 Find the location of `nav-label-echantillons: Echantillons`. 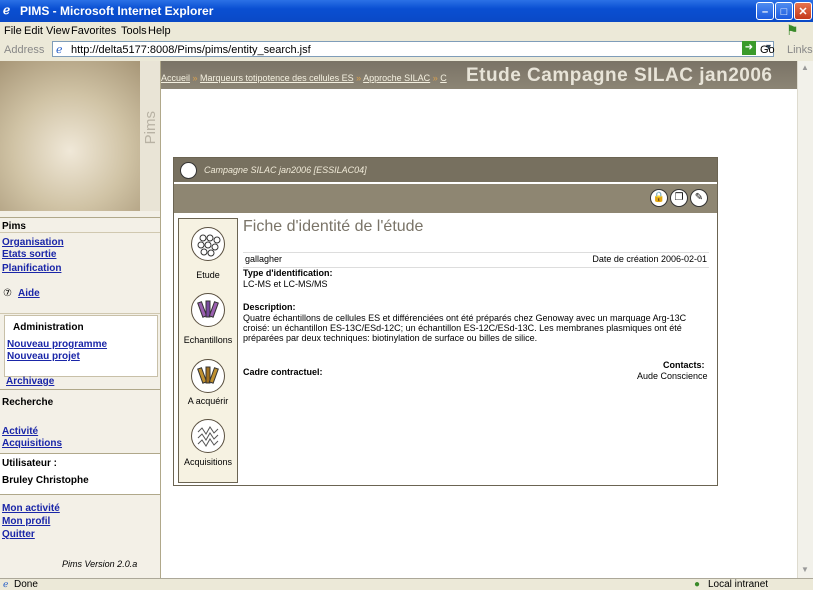

nav-label-echantillons: Echantillons is located at coordinates (208, 340).